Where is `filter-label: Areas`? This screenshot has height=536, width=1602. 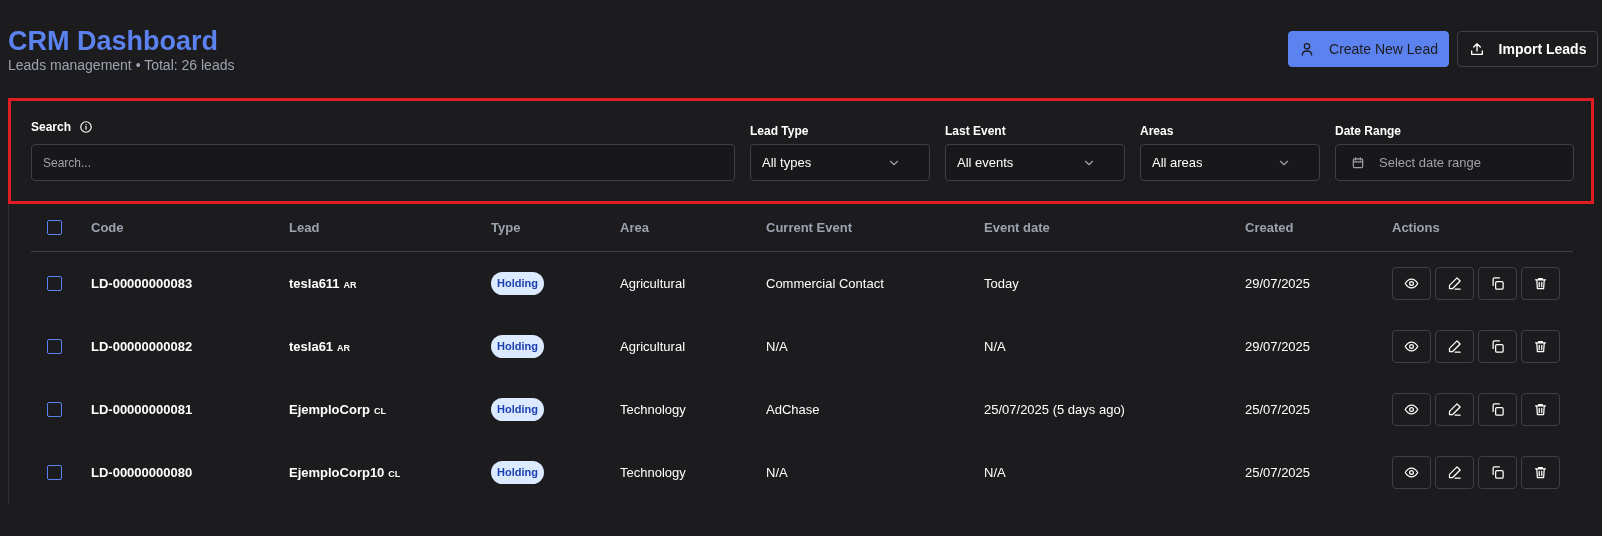
filter-label: Areas is located at coordinates (1157, 131).